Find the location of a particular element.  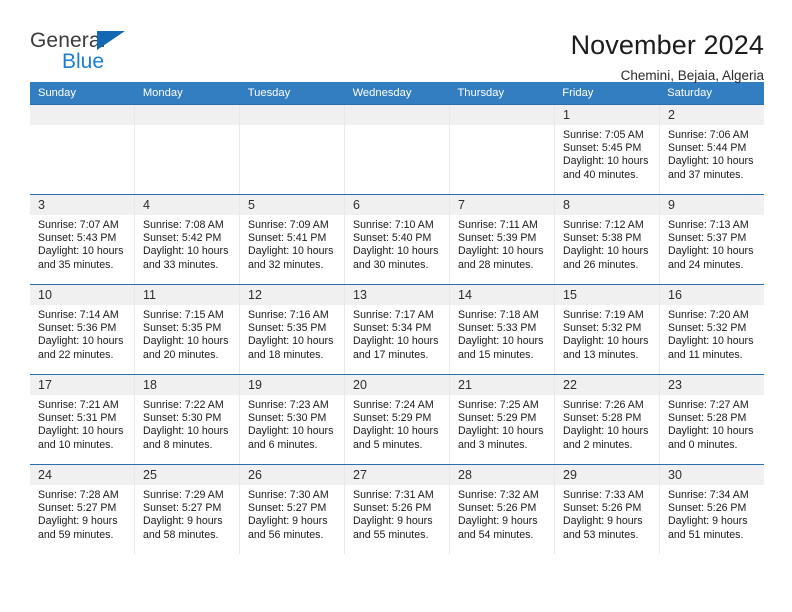

day-number: 7 is located at coordinates (461, 205).